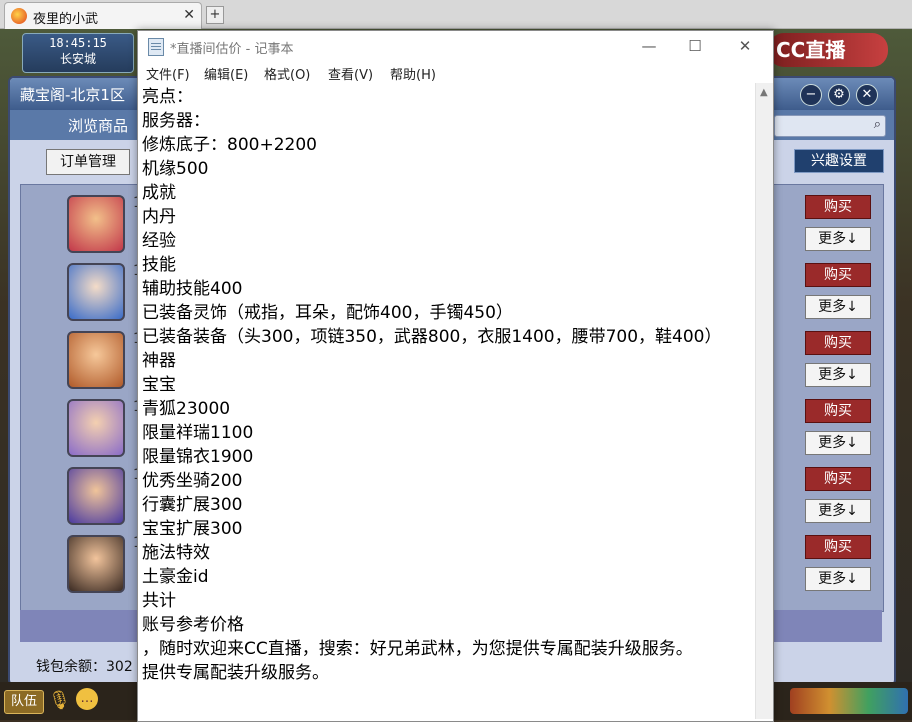  I want to click on menu-help: 帮助(H), so click(413, 73).